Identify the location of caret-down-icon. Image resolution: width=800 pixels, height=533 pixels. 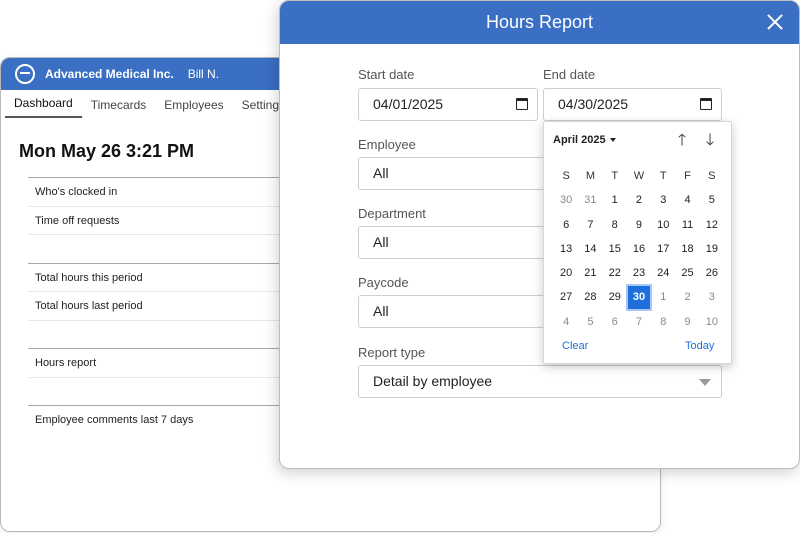
(612, 140).